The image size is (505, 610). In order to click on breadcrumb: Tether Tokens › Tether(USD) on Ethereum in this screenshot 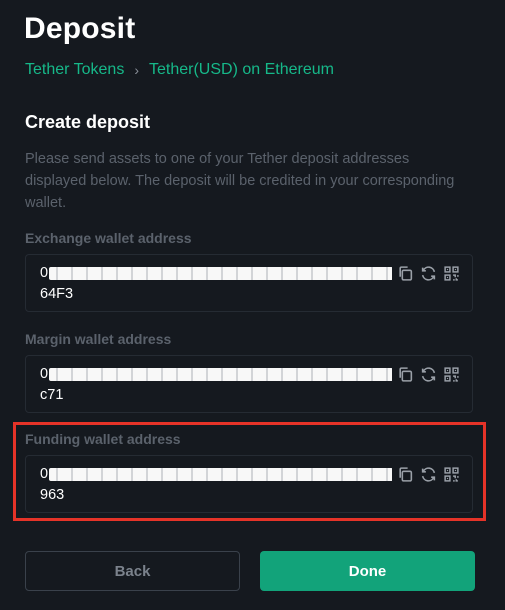, I will do `click(179, 70)`.